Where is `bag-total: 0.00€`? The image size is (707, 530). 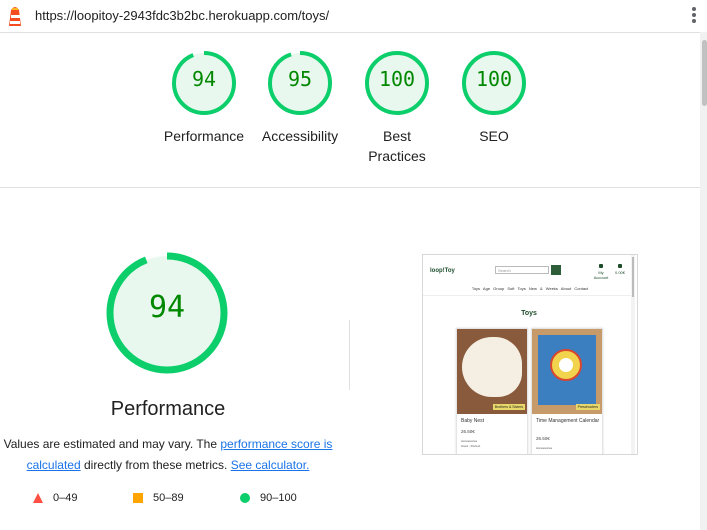
bag-total: 0.00€ is located at coordinates (619, 272).